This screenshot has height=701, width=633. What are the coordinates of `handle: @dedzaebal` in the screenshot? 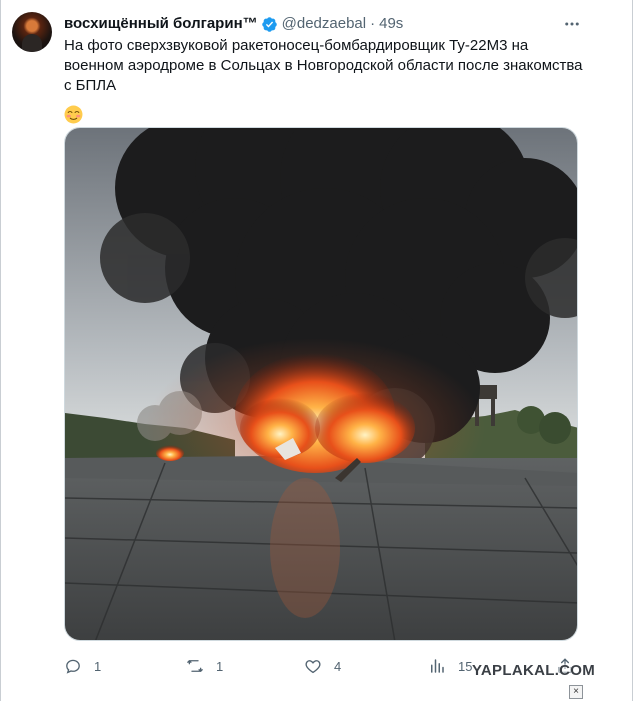 It's located at (324, 24).